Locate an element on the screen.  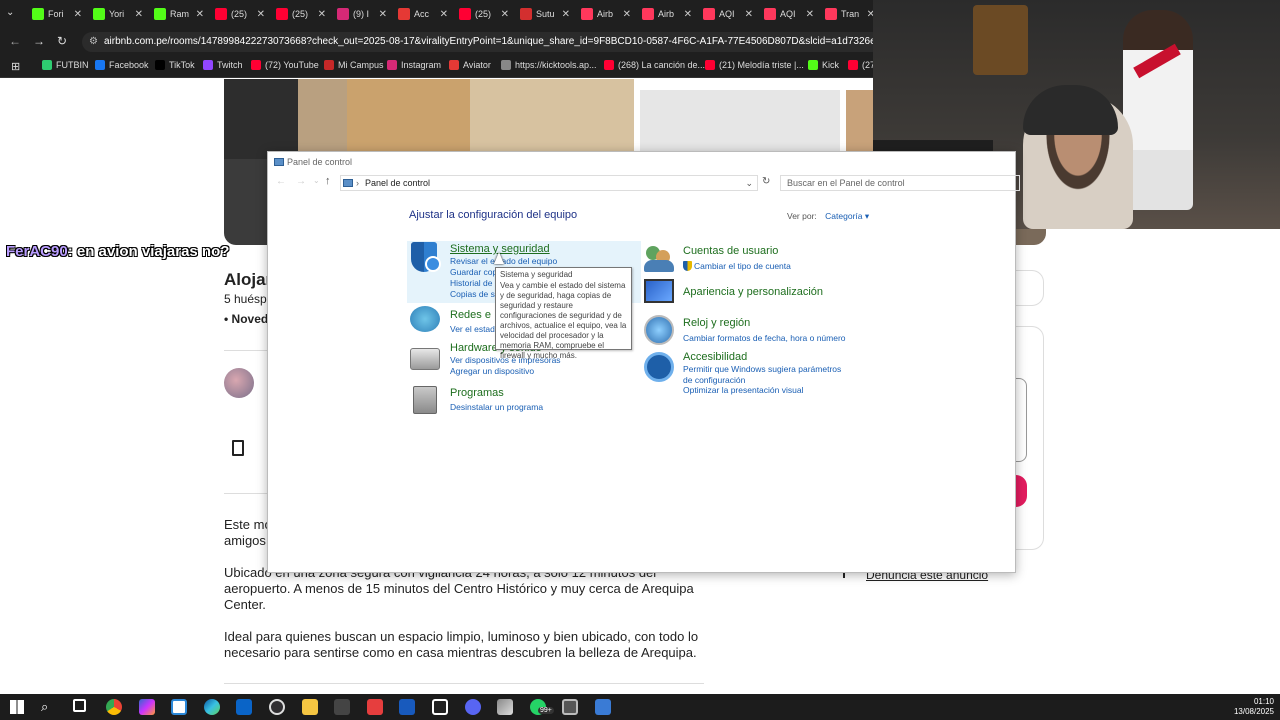
reload-icon: ↻ is located at coordinates (62, 41).